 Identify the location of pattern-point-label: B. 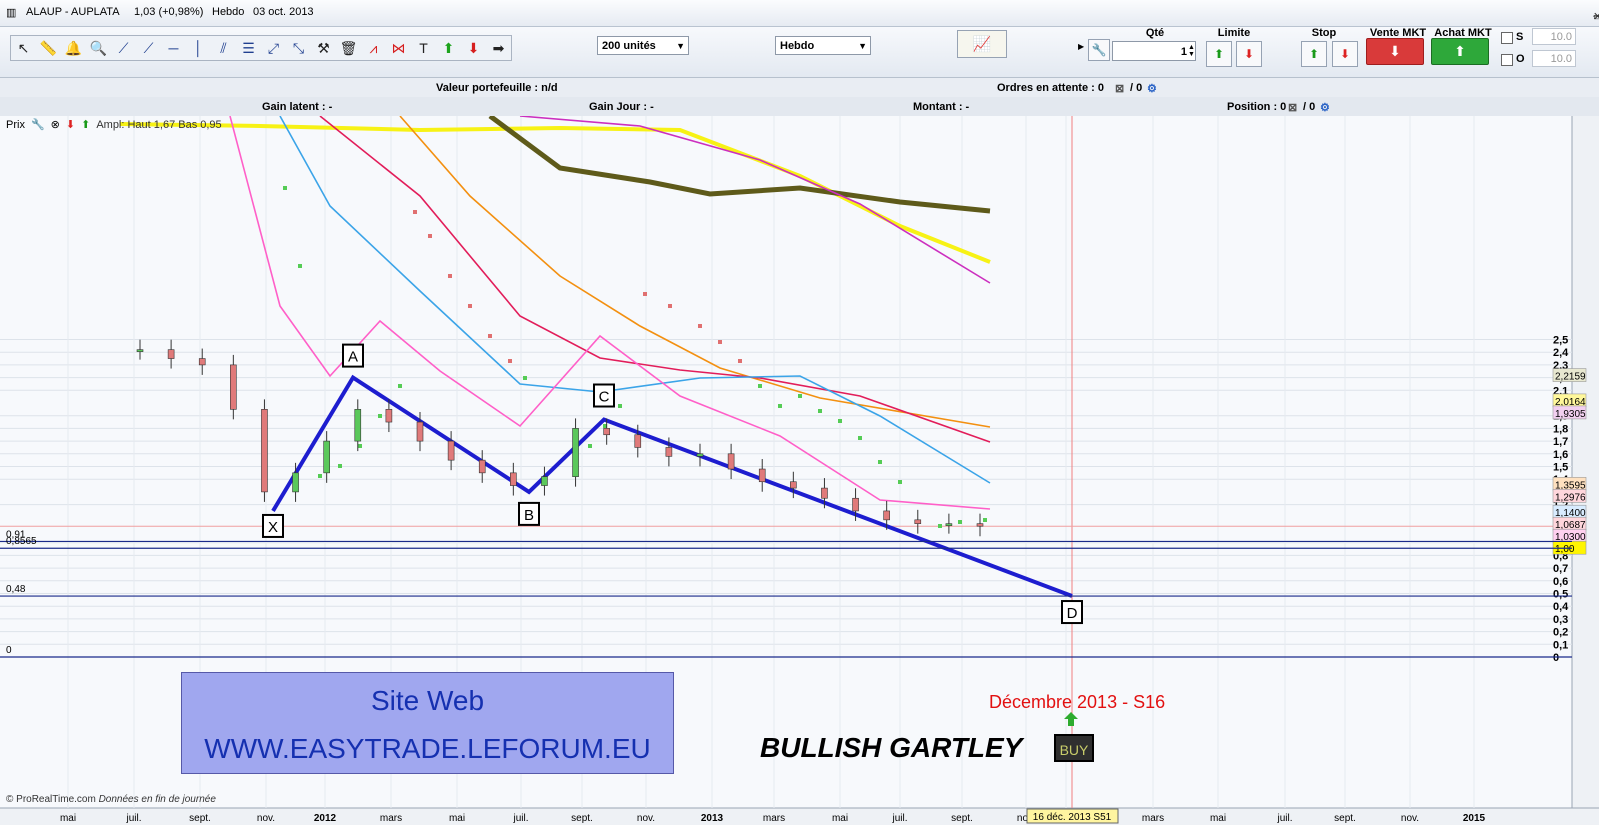
(529, 515).